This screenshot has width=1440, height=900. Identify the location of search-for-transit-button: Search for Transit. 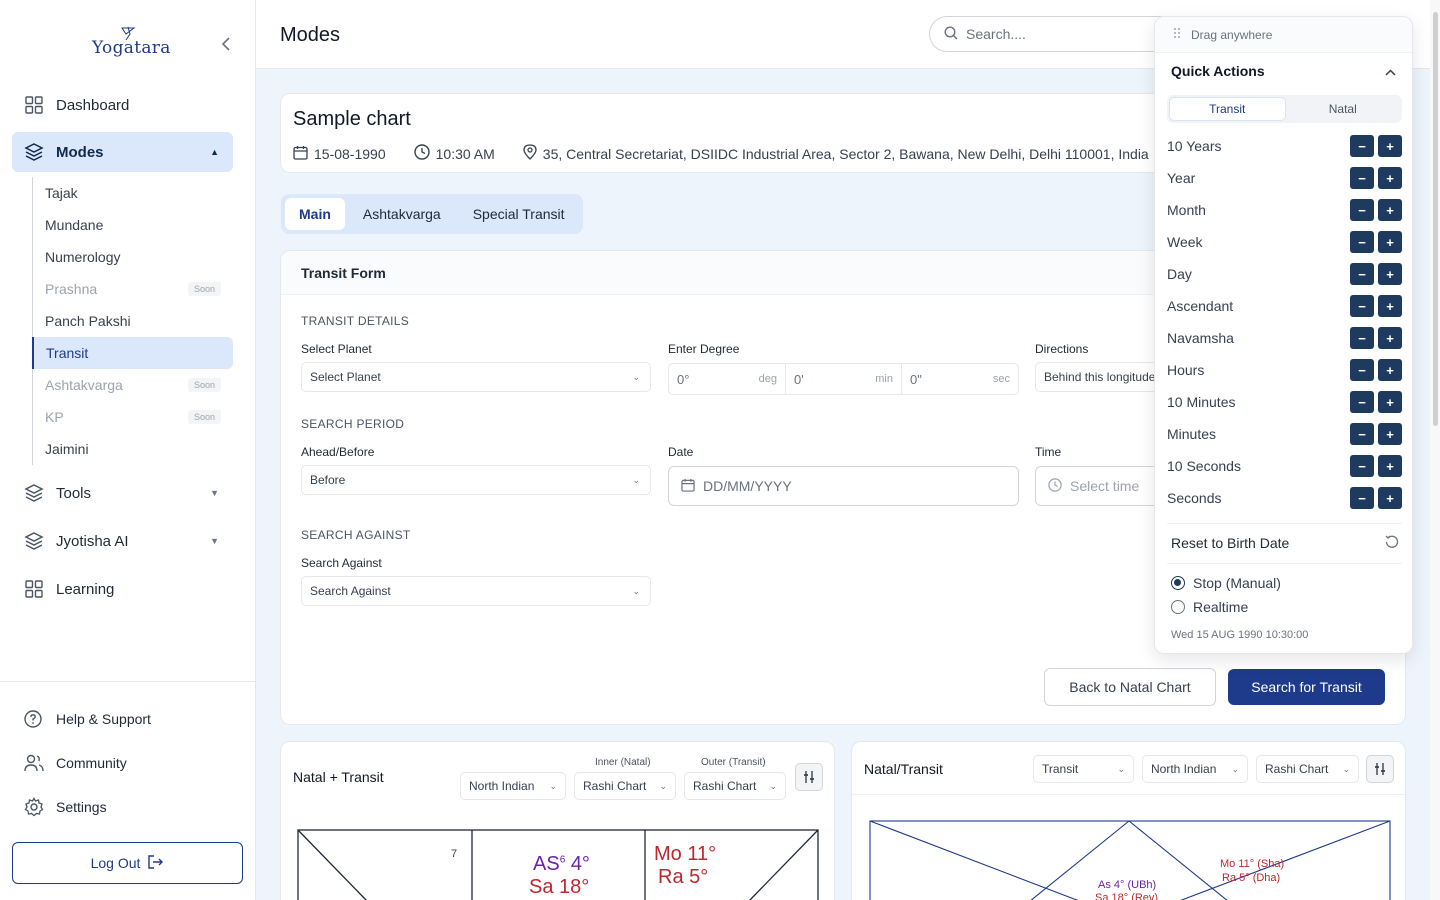
(1306, 687).